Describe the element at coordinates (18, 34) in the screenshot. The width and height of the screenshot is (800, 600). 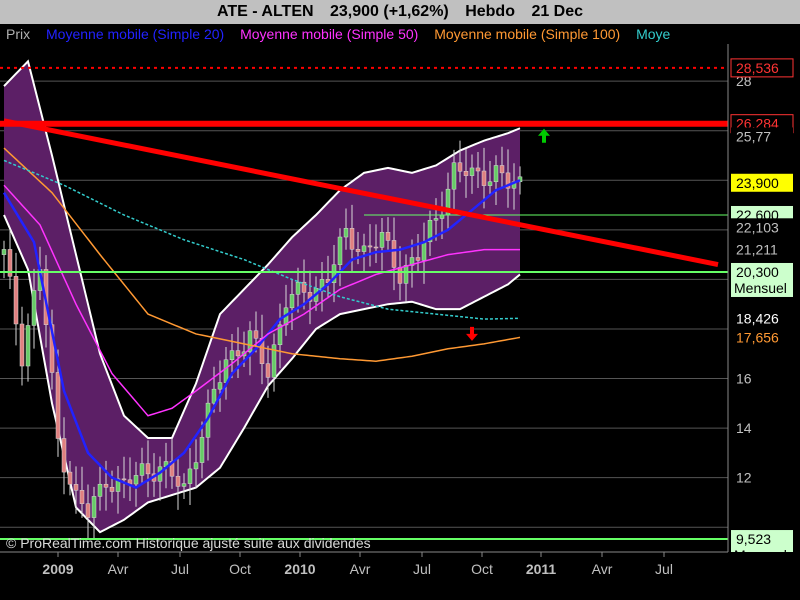
I see `legend-item-prix: Prix` at that location.